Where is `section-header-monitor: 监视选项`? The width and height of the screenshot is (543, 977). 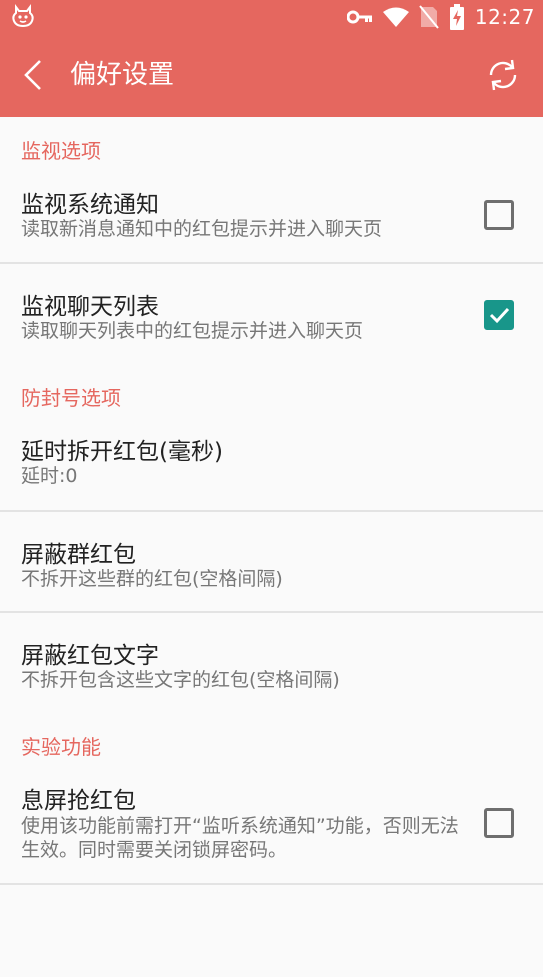
section-header-monitor: 监视选项 is located at coordinates (61, 151).